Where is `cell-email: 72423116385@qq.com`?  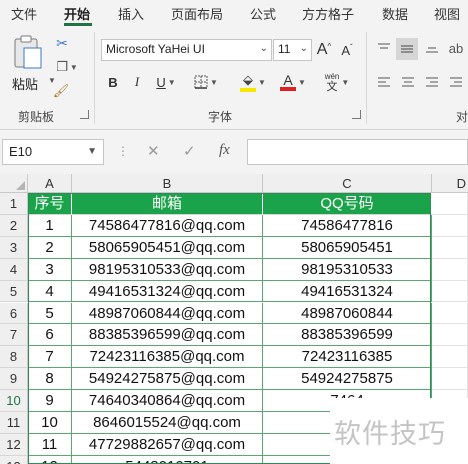
cell-email: 72423116385@qq.com is located at coordinates (167, 357).